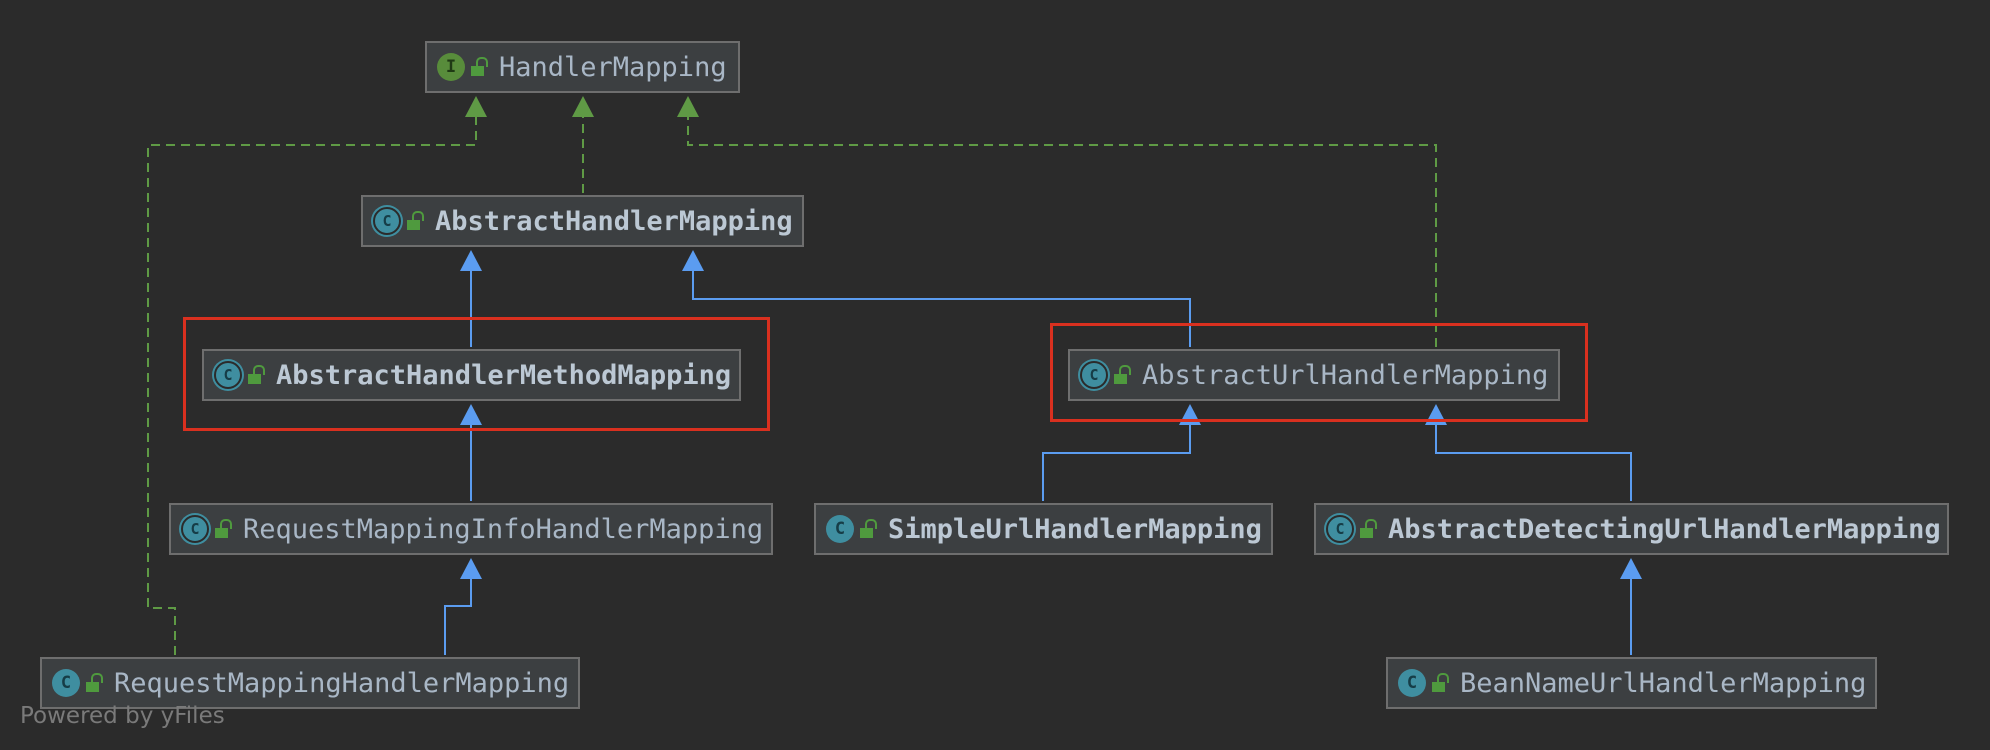  I want to click on node-label: BeanNameUrlHandlerMapping, so click(1663, 683).